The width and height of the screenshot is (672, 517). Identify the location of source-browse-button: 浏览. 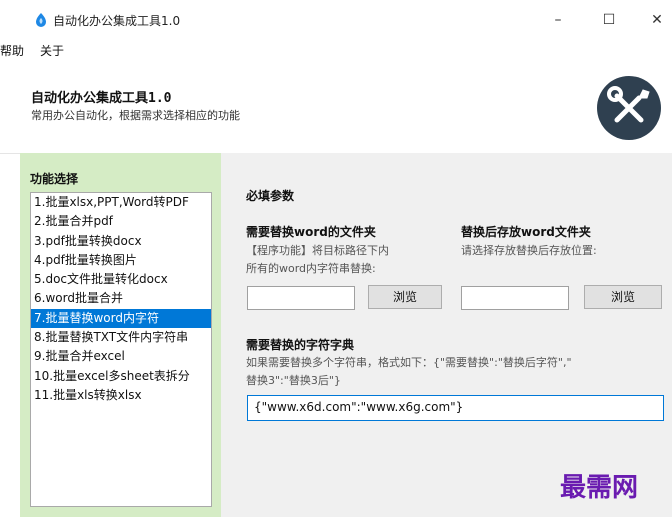
(405, 297).